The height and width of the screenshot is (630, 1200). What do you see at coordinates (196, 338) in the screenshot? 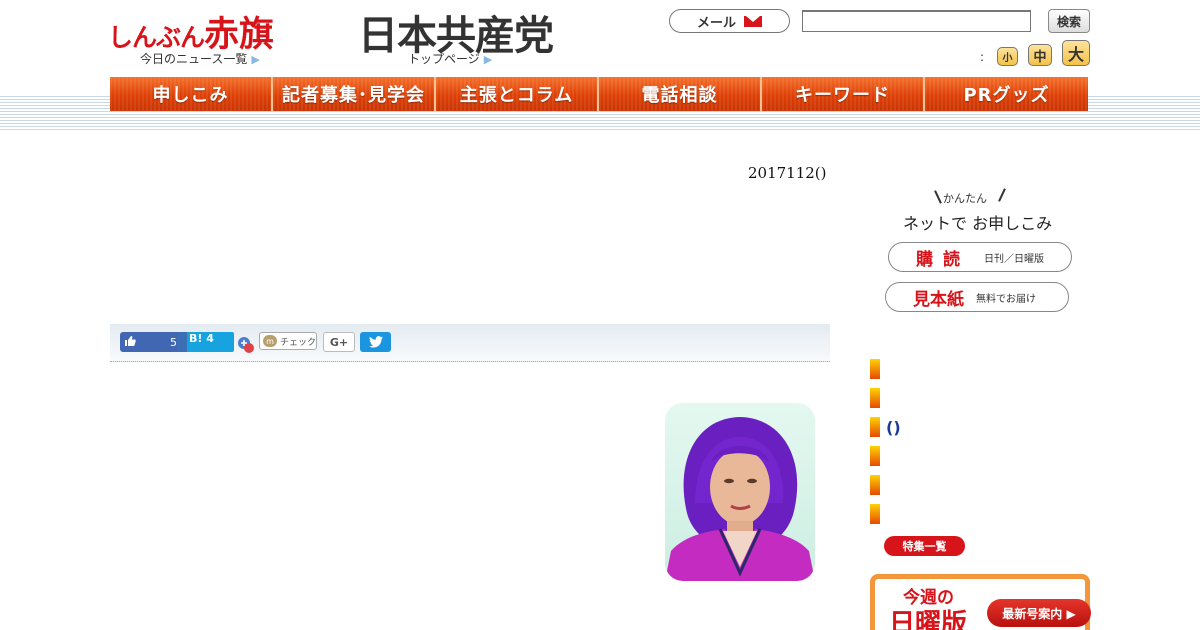
I see `hatena-label: B!` at bounding box center [196, 338].